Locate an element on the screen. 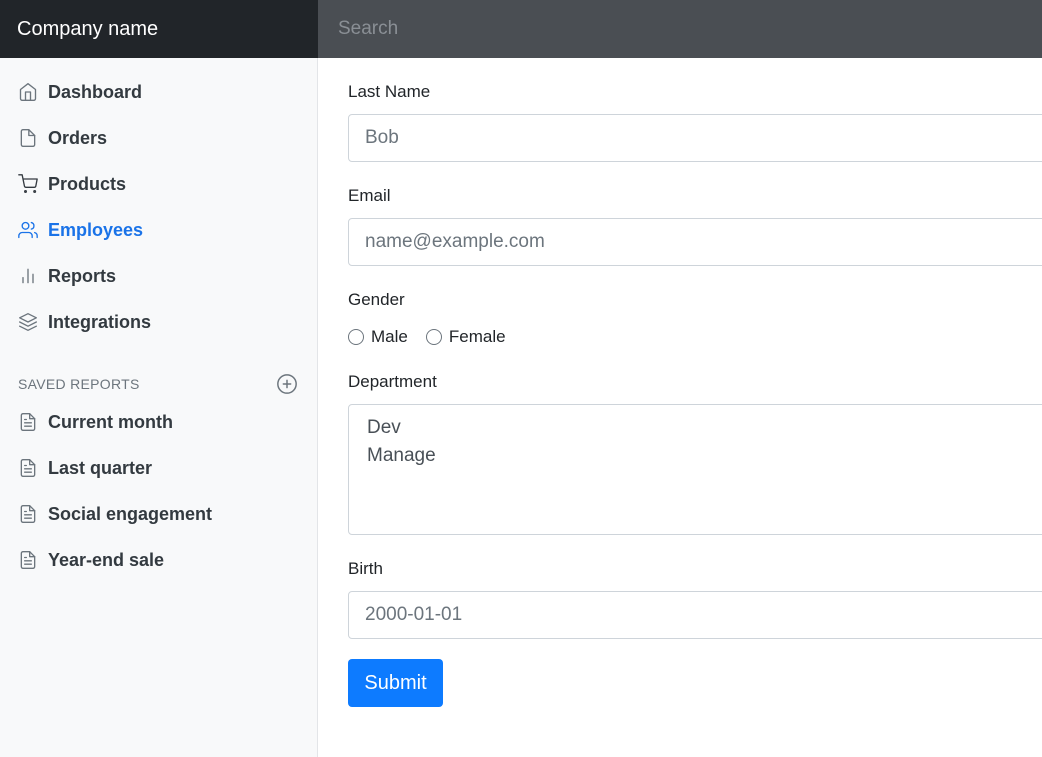 This screenshot has height=757, width=1042. sidebar-item-label: Employees is located at coordinates (96, 229).